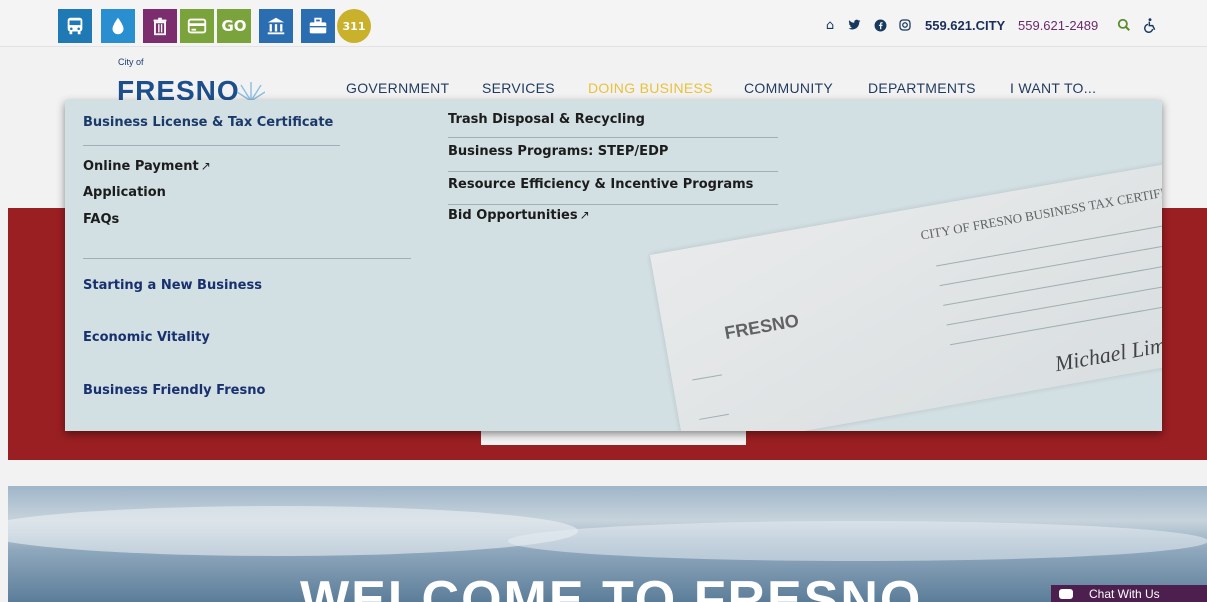 This screenshot has width=1207, height=602. What do you see at coordinates (611, 586) in the screenshot?
I see `hero-title: WELCOME TO FRESNO` at bounding box center [611, 586].